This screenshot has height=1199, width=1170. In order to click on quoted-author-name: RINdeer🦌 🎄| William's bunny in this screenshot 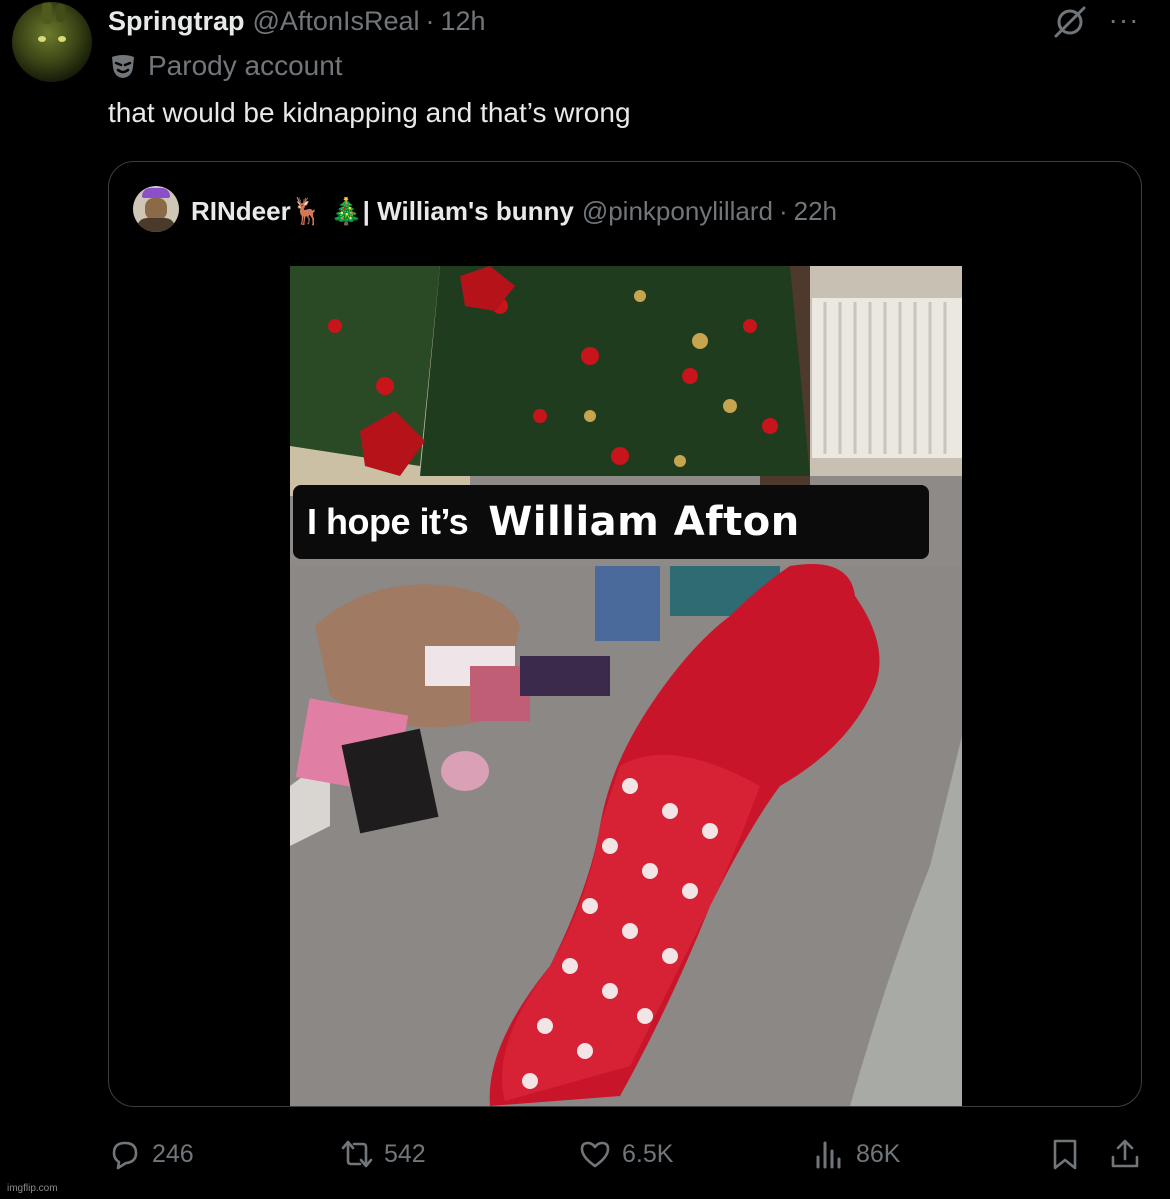, I will do `click(382, 211)`.